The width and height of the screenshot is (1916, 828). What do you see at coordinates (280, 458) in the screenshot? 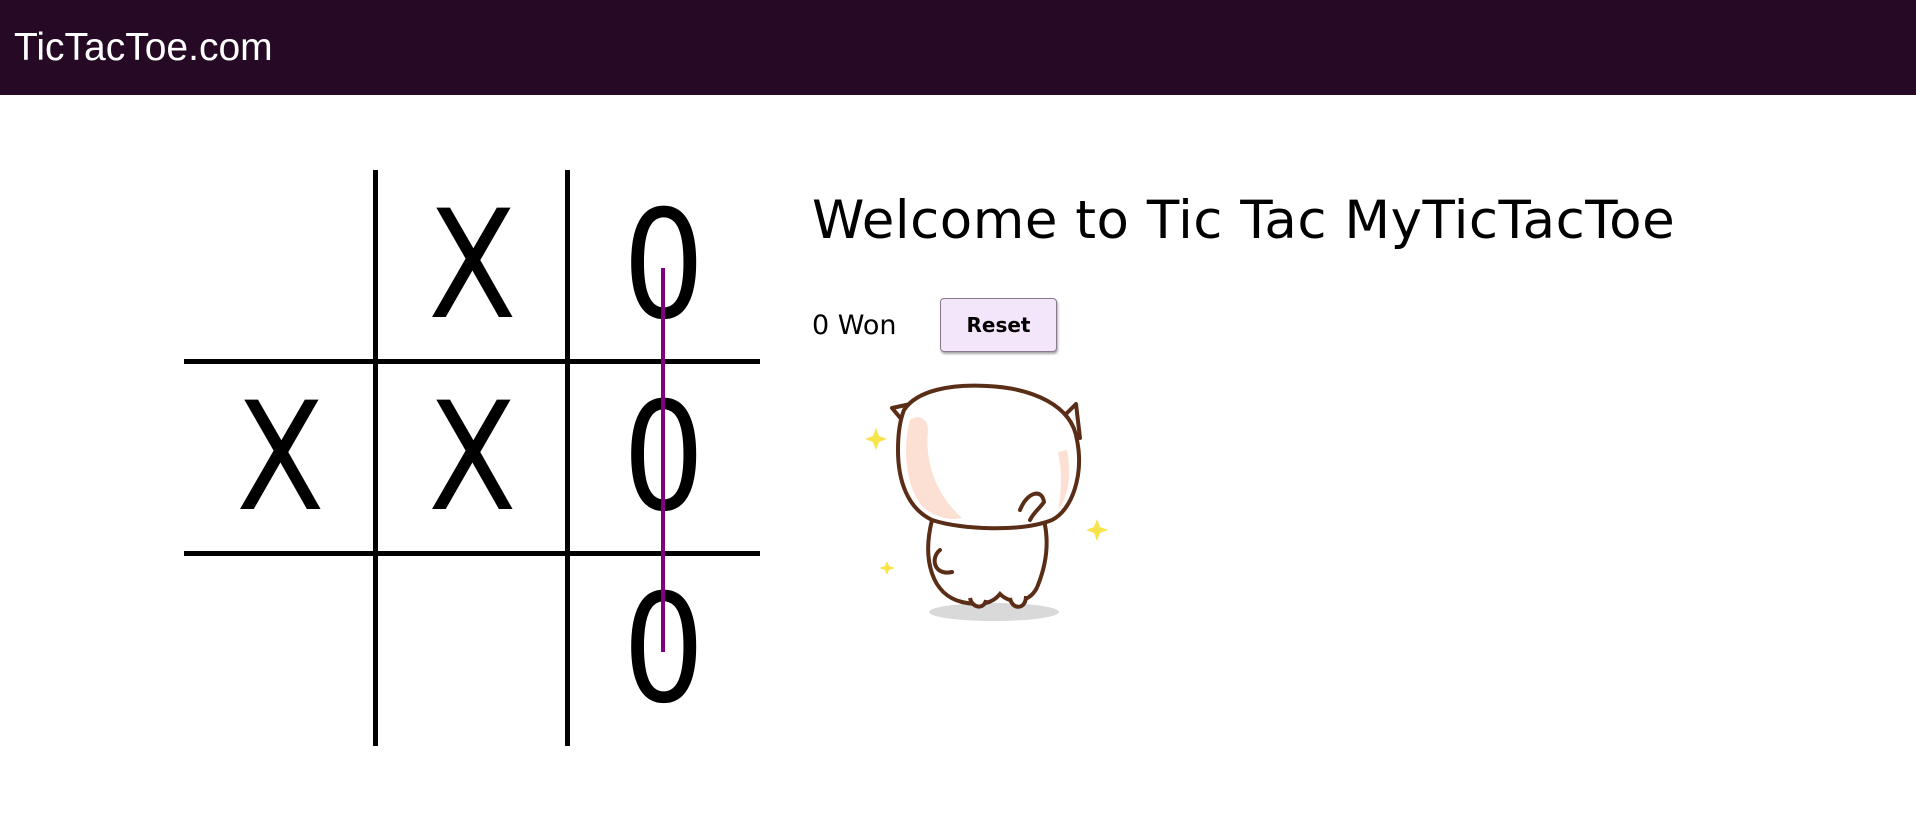
I see `board-cell-4: X` at bounding box center [280, 458].